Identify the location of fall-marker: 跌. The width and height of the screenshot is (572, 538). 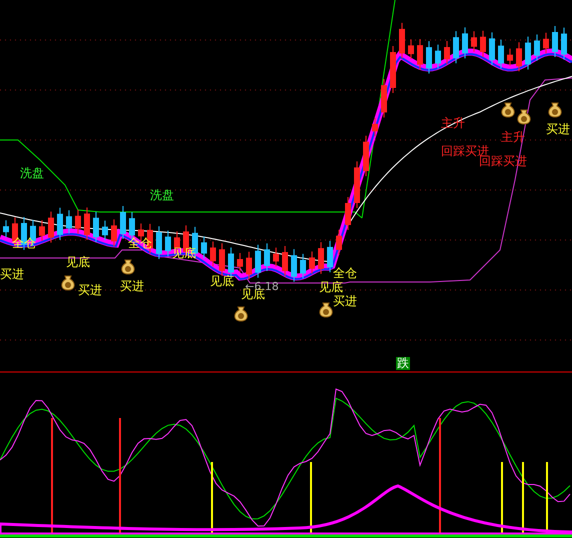
(403, 363).